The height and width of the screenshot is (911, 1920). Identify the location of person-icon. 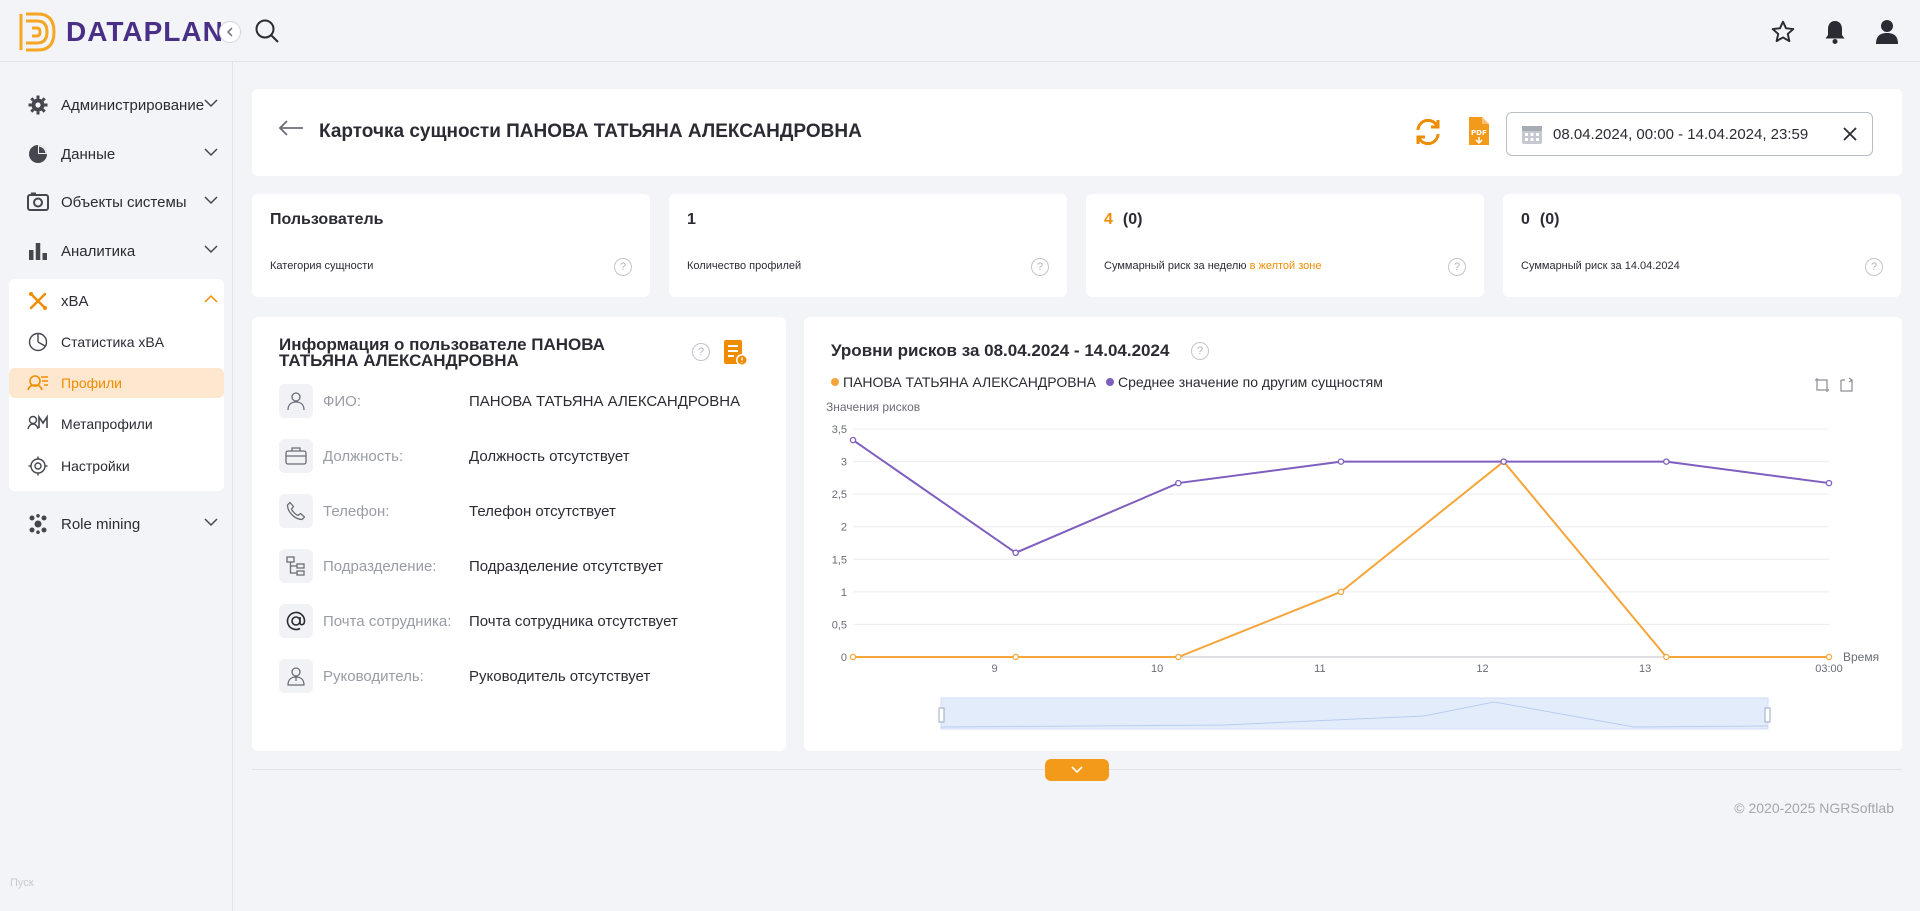
(296, 401).